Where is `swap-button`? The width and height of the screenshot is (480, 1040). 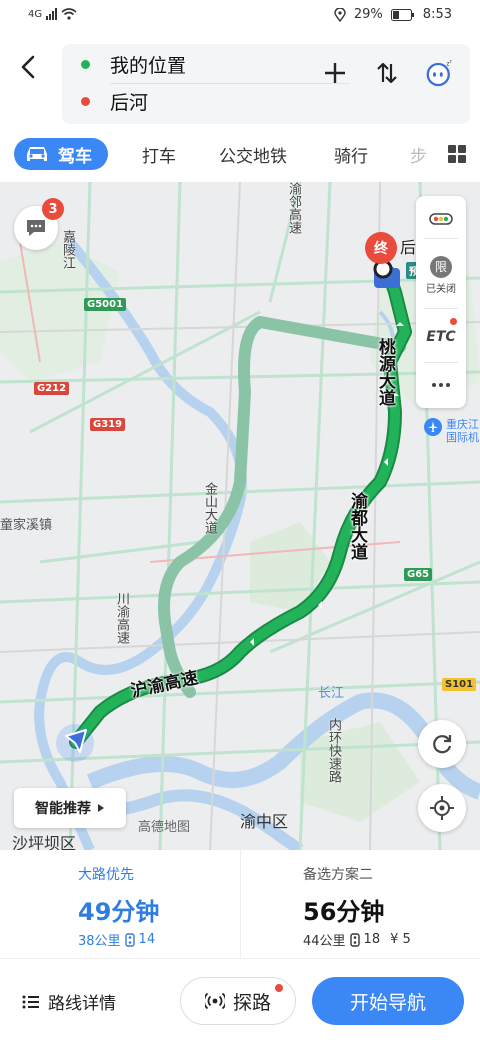 swap-button is located at coordinates (387, 73).